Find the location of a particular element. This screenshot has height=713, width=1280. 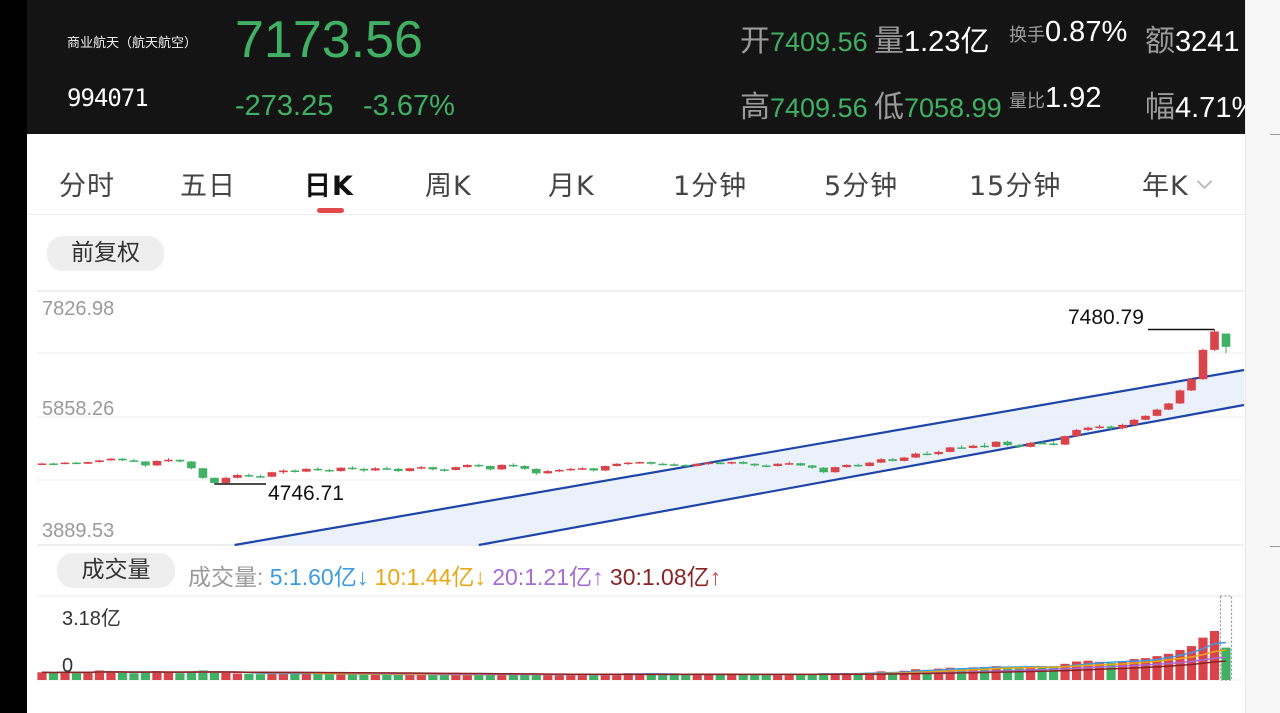

price-axis-bottom: 3889.53 is located at coordinates (78, 531).